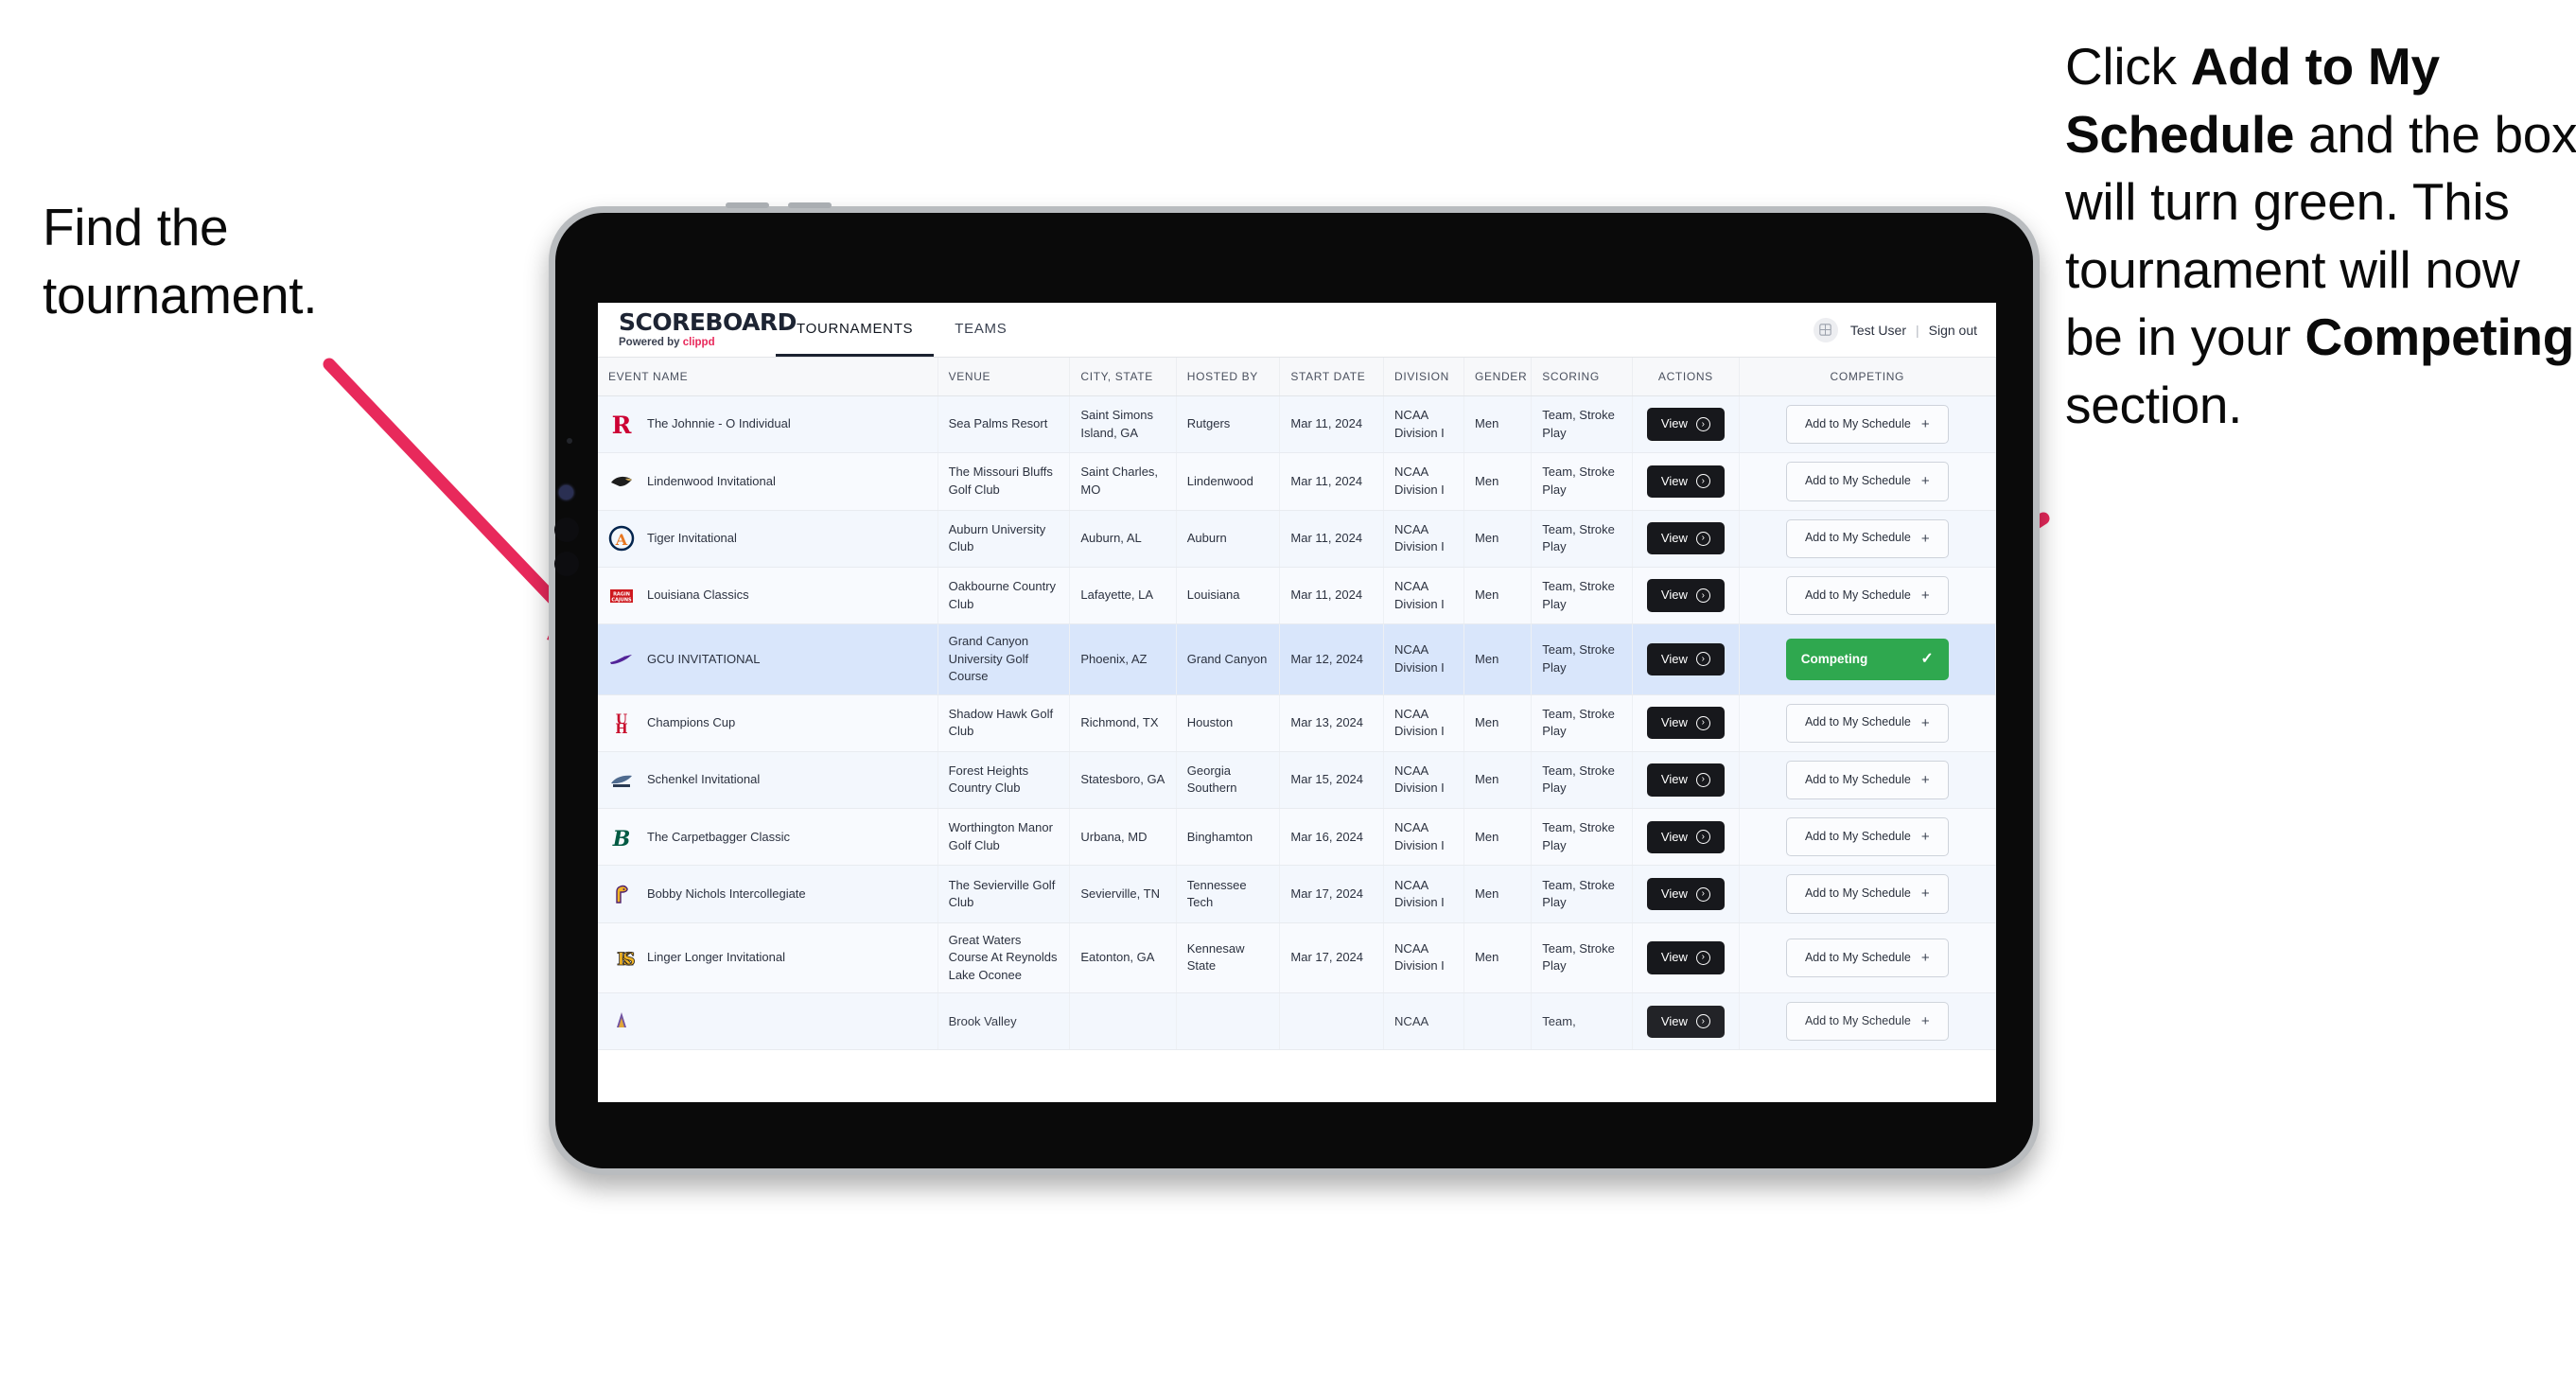  What do you see at coordinates (856, 330) in the screenshot?
I see `tab-tournaments: TOURNAMENTS` at bounding box center [856, 330].